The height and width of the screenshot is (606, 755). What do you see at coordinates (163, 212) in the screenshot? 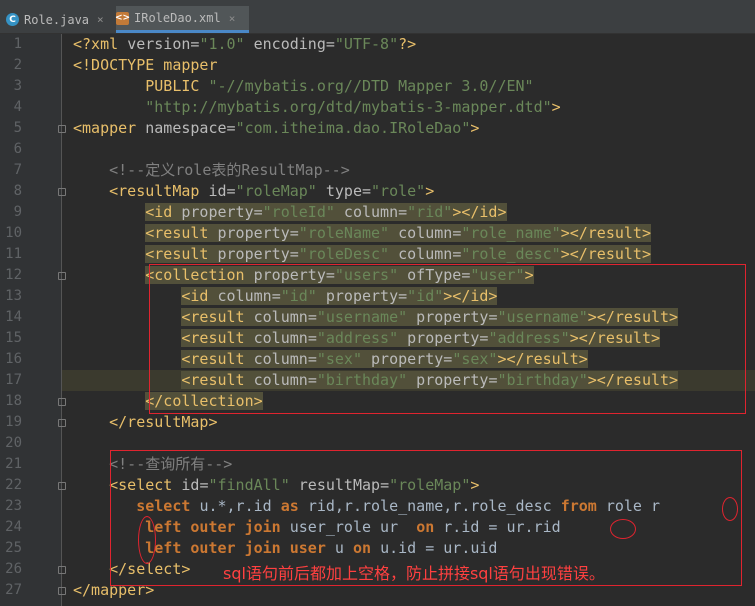
I see `code-token: <id` at bounding box center [163, 212].